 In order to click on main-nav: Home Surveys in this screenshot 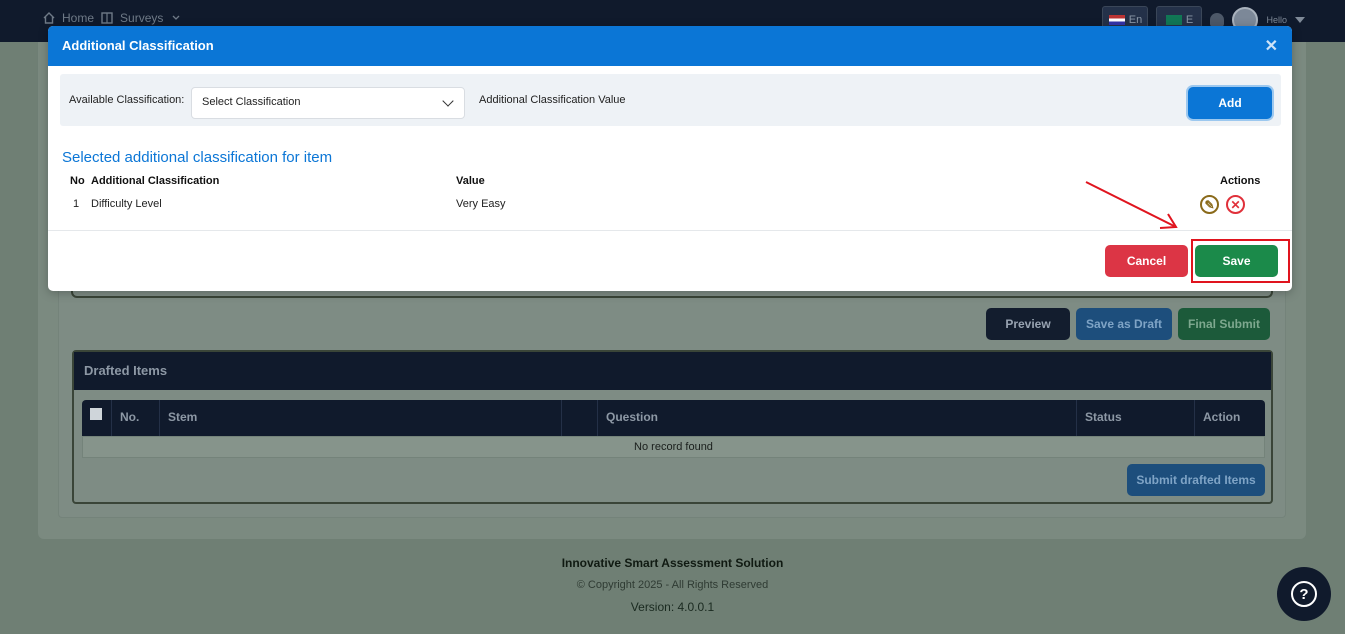, I will do `click(112, 18)`.